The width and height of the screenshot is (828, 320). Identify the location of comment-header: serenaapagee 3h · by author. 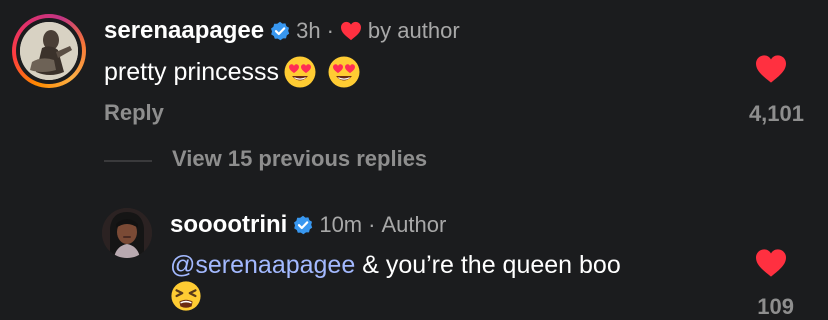
(282, 31).